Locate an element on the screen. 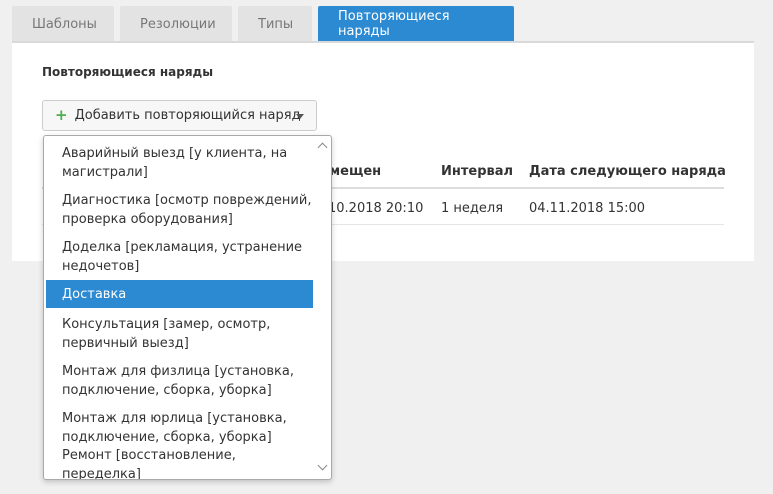  tab-label: Резолюции is located at coordinates (178, 24).